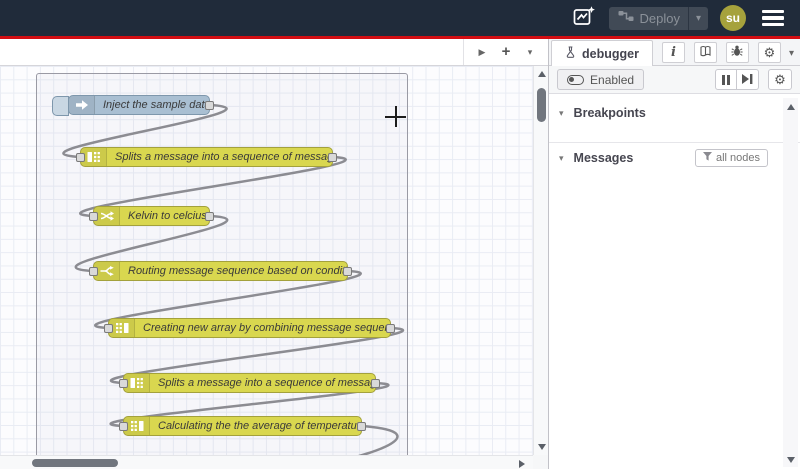 The height and width of the screenshot is (469, 800). What do you see at coordinates (267, 462) in the screenshot?
I see `canvas-horizontal-scrollbar` at bounding box center [267, 462].